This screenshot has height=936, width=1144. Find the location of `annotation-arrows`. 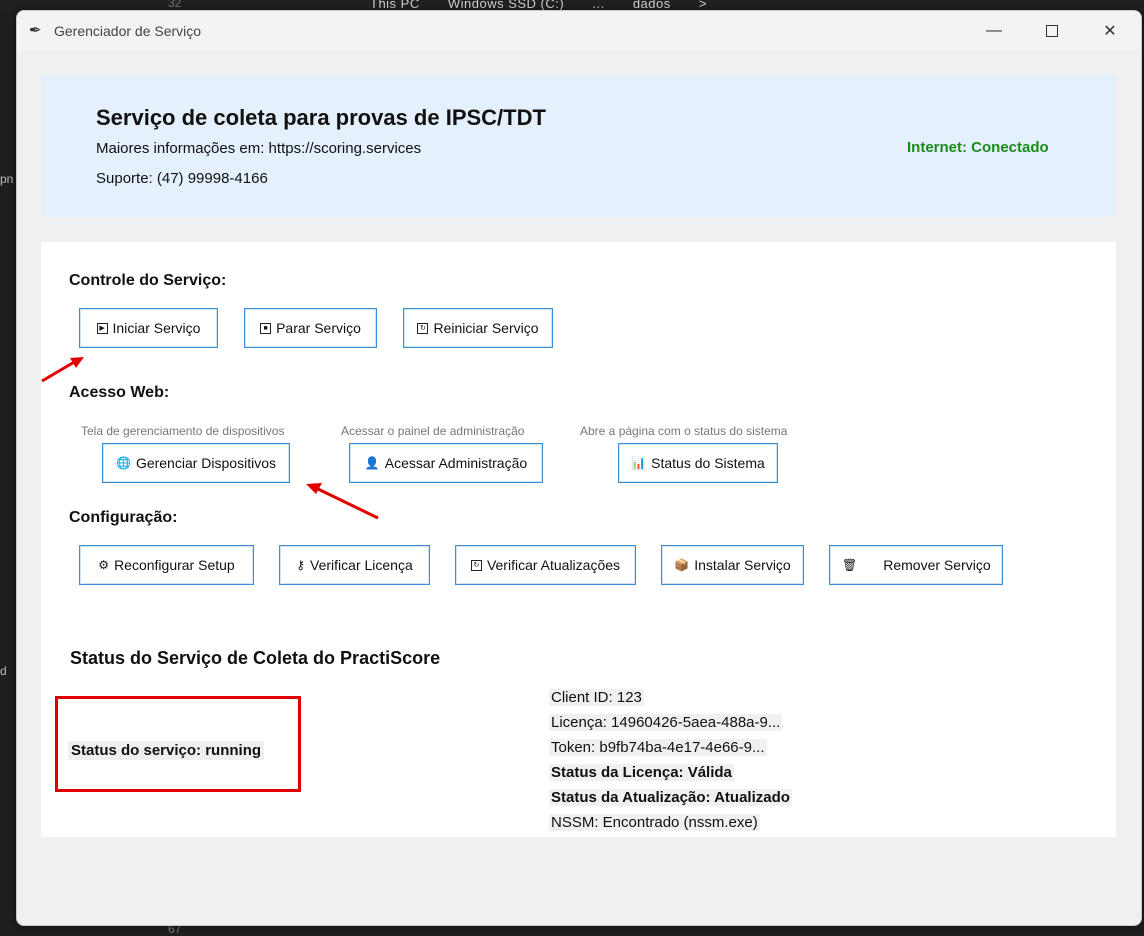

annotation-arrows is located at coordinates (210, 438).